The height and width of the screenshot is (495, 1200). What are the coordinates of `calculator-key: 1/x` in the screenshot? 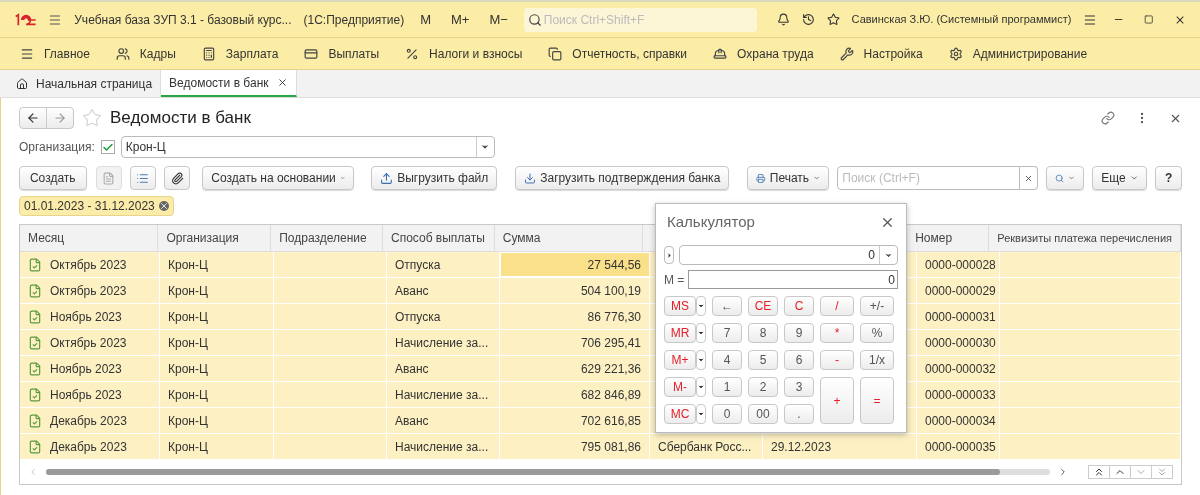 It's located at (877, 360).